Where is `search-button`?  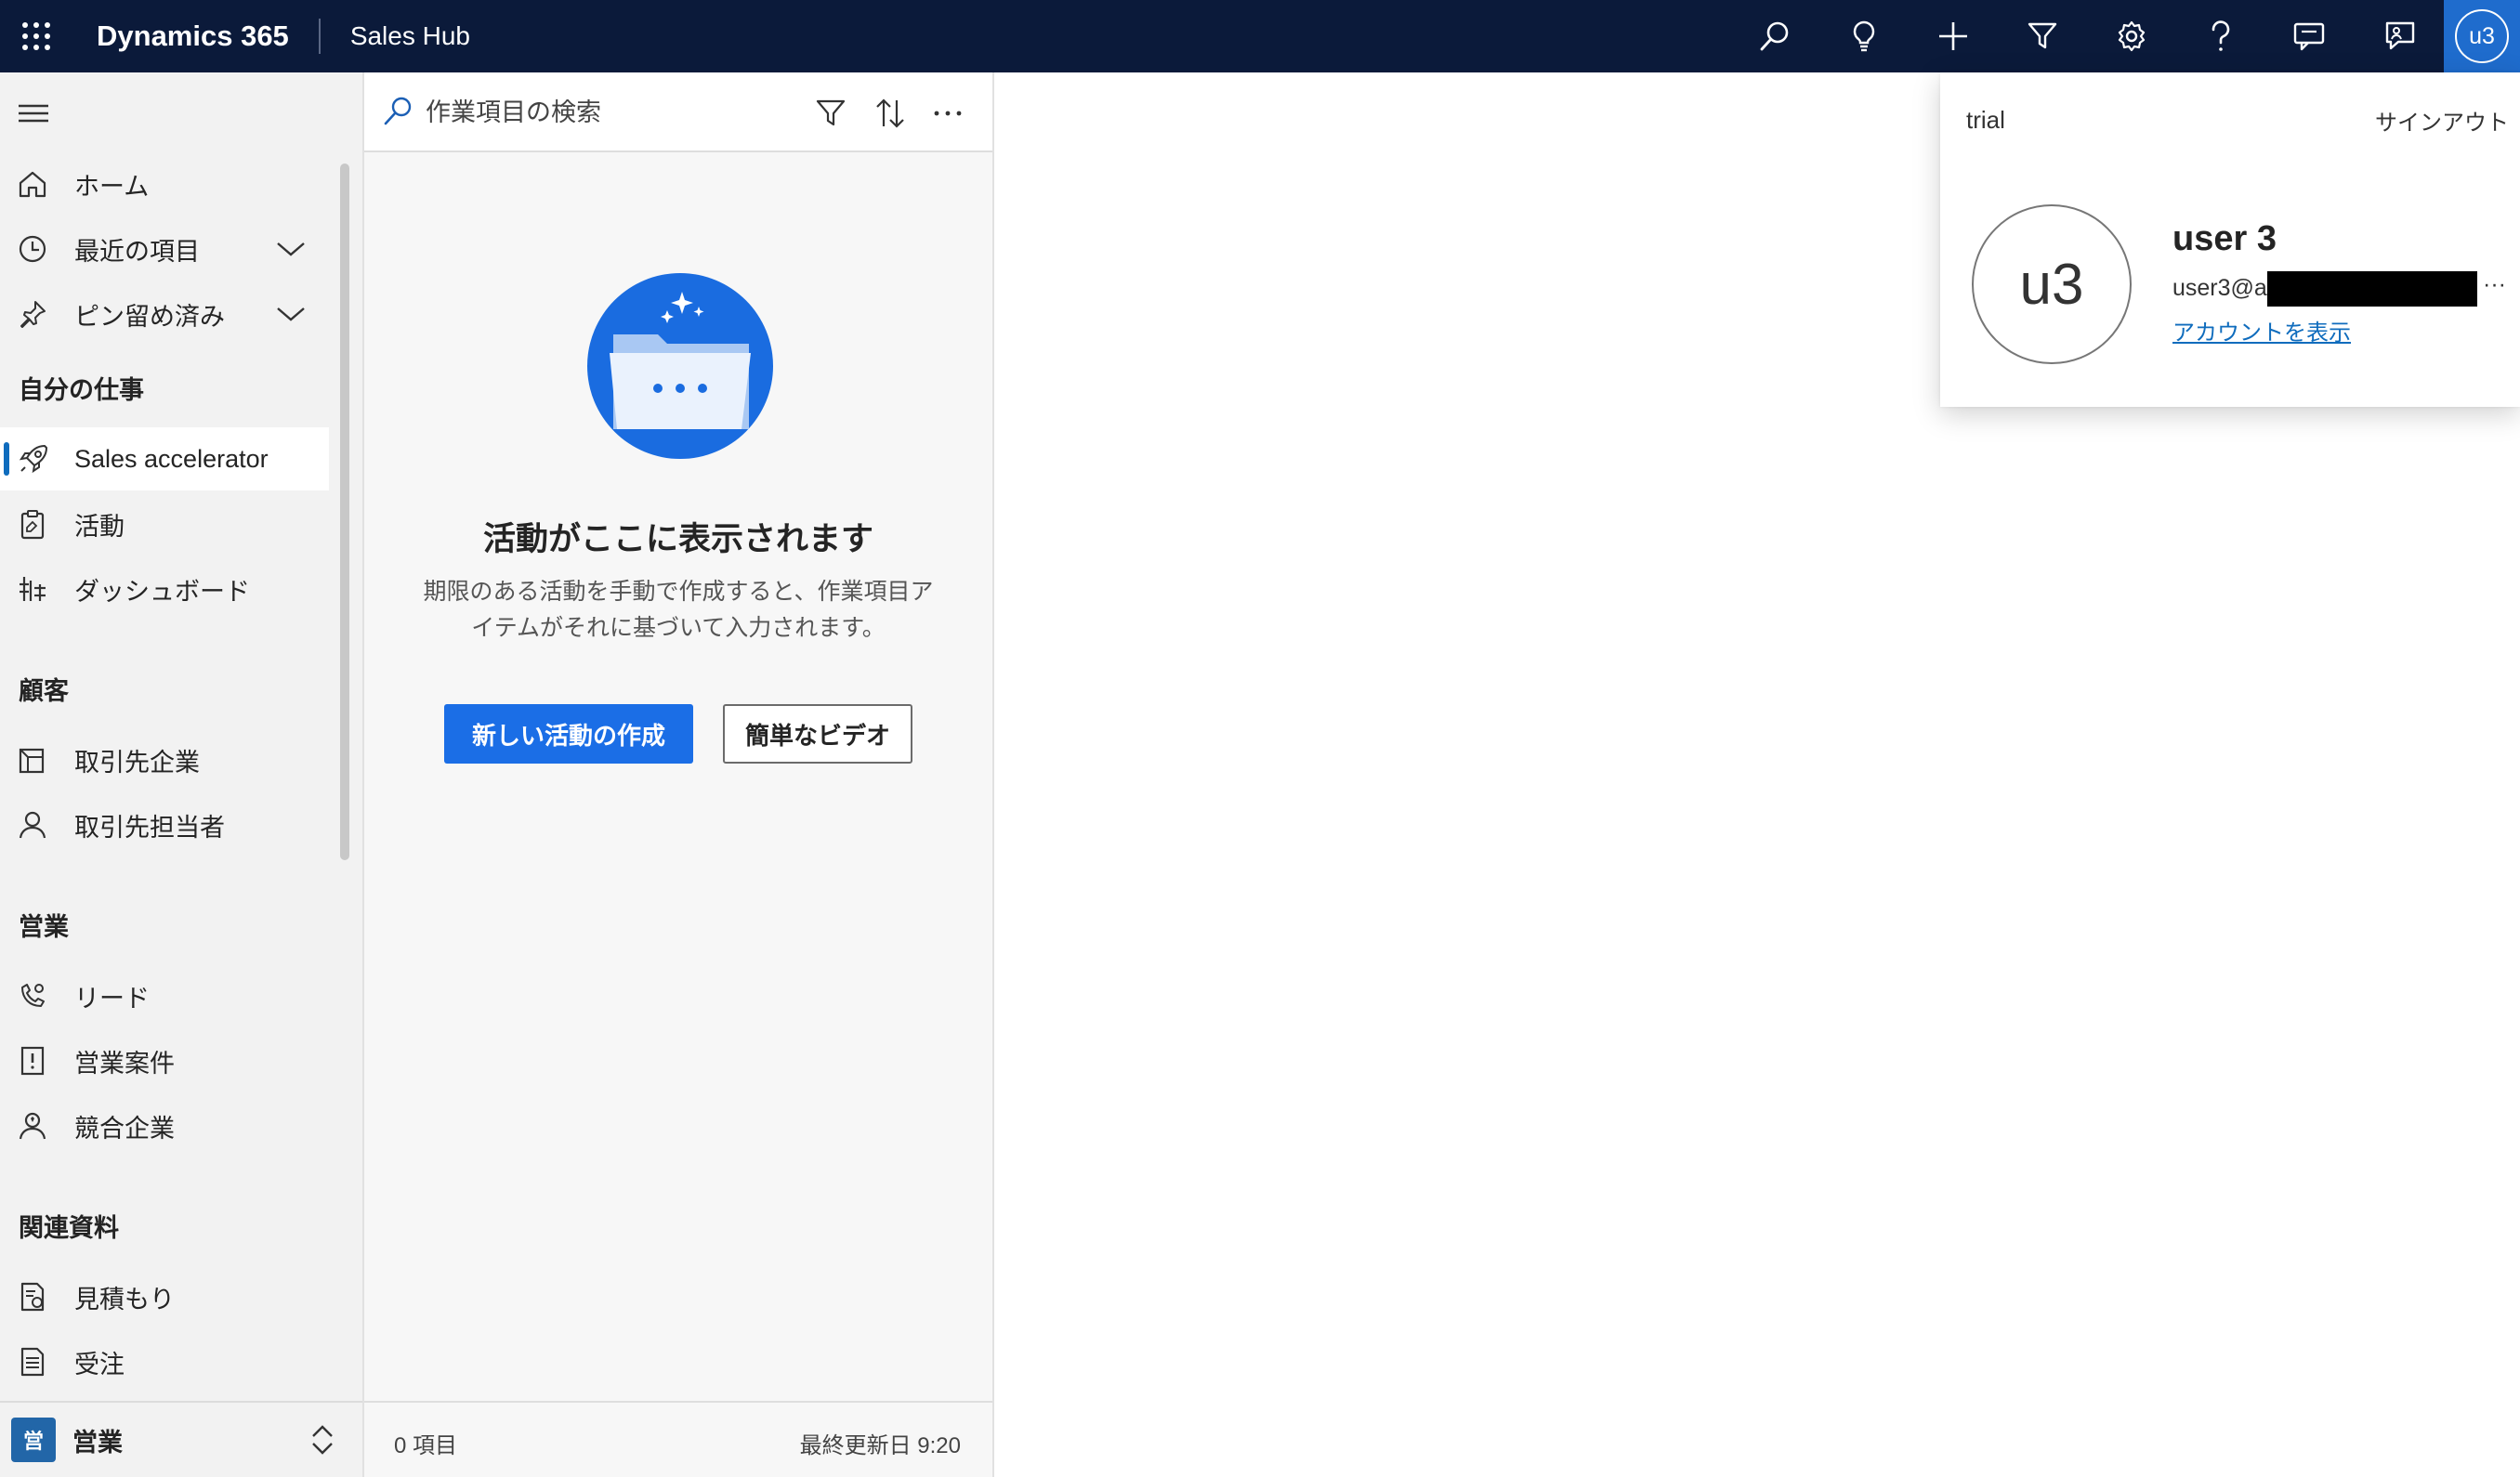
search-button is located at coordinates (1774, 36).